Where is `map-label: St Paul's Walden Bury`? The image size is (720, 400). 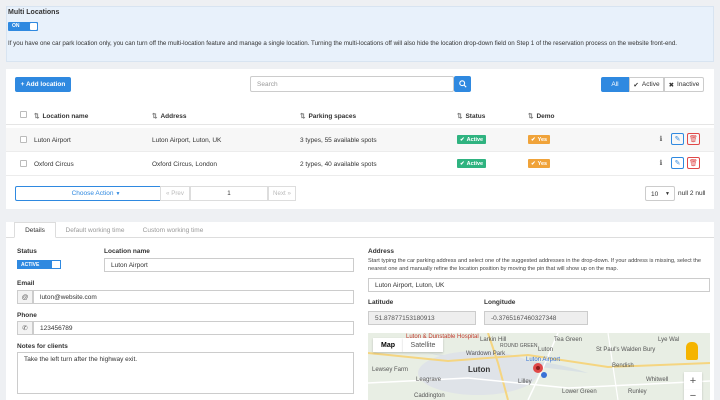 map-label: St Paul's Walden Bury is located at coordinates (626, 350).